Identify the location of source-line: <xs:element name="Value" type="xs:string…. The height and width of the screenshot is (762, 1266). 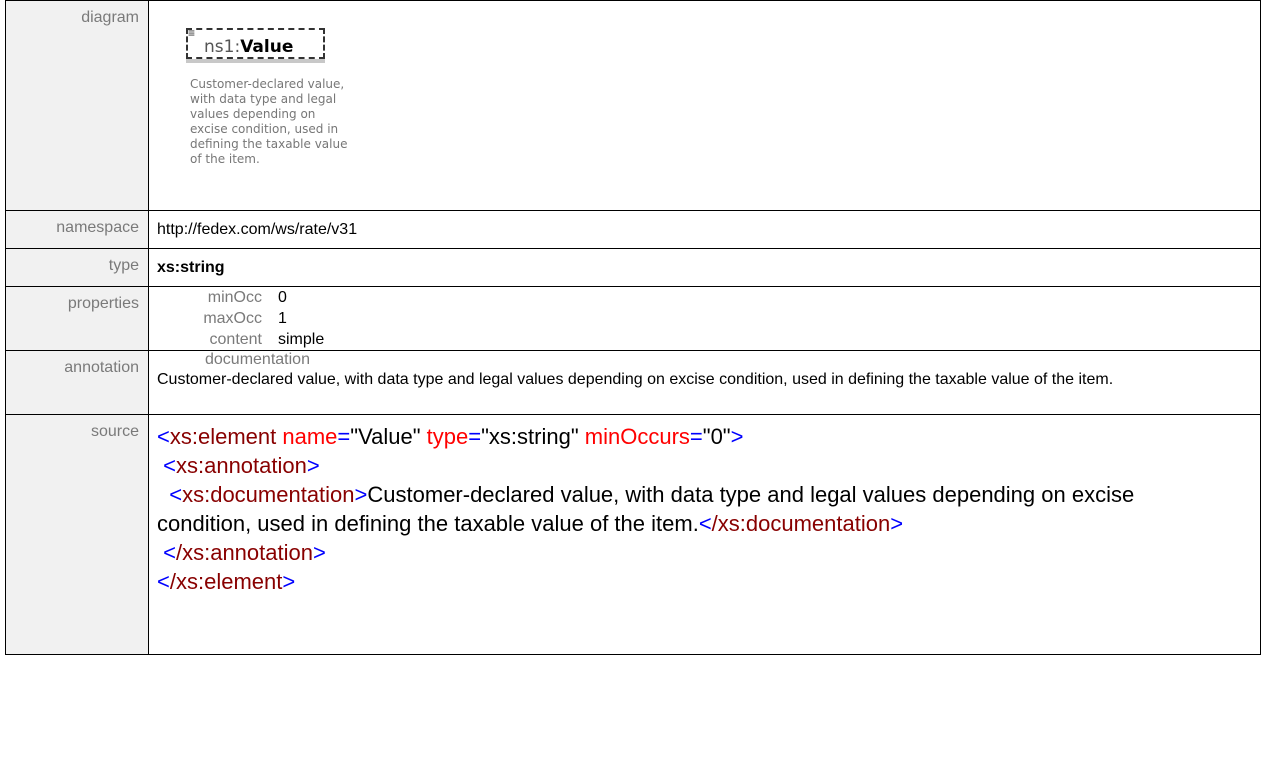
(450, 436).